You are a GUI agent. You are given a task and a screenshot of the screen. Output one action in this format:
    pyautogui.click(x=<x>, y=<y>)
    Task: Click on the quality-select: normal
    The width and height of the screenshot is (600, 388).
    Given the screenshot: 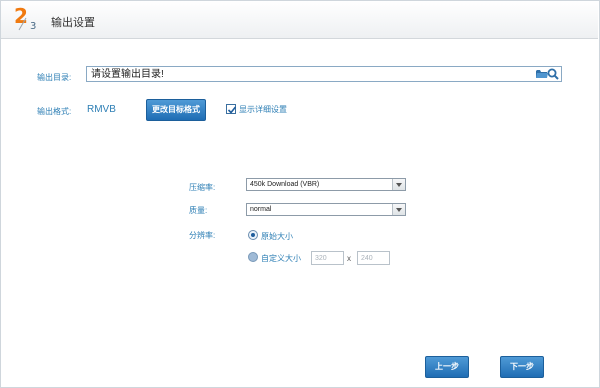 What is the action you would take?
    pyautogui.click(x=326, y=209)
    